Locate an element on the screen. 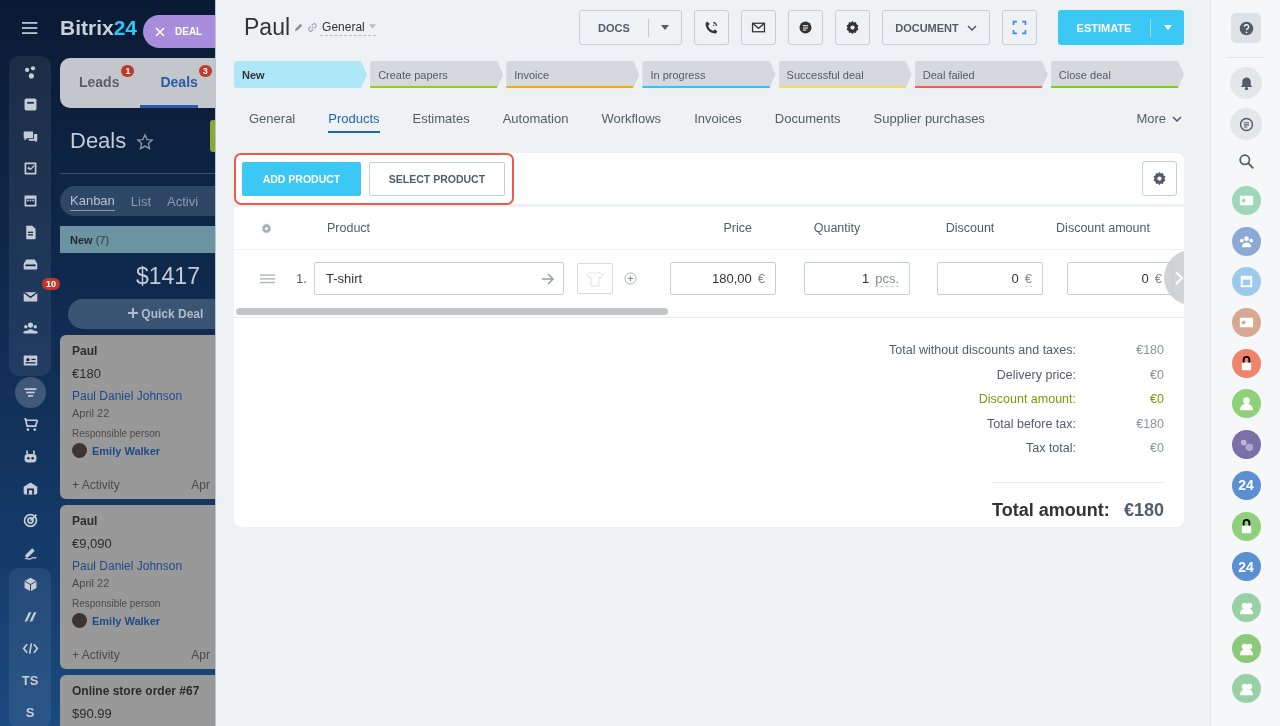  category-dropdown: General is located at coordinates (348, 27).